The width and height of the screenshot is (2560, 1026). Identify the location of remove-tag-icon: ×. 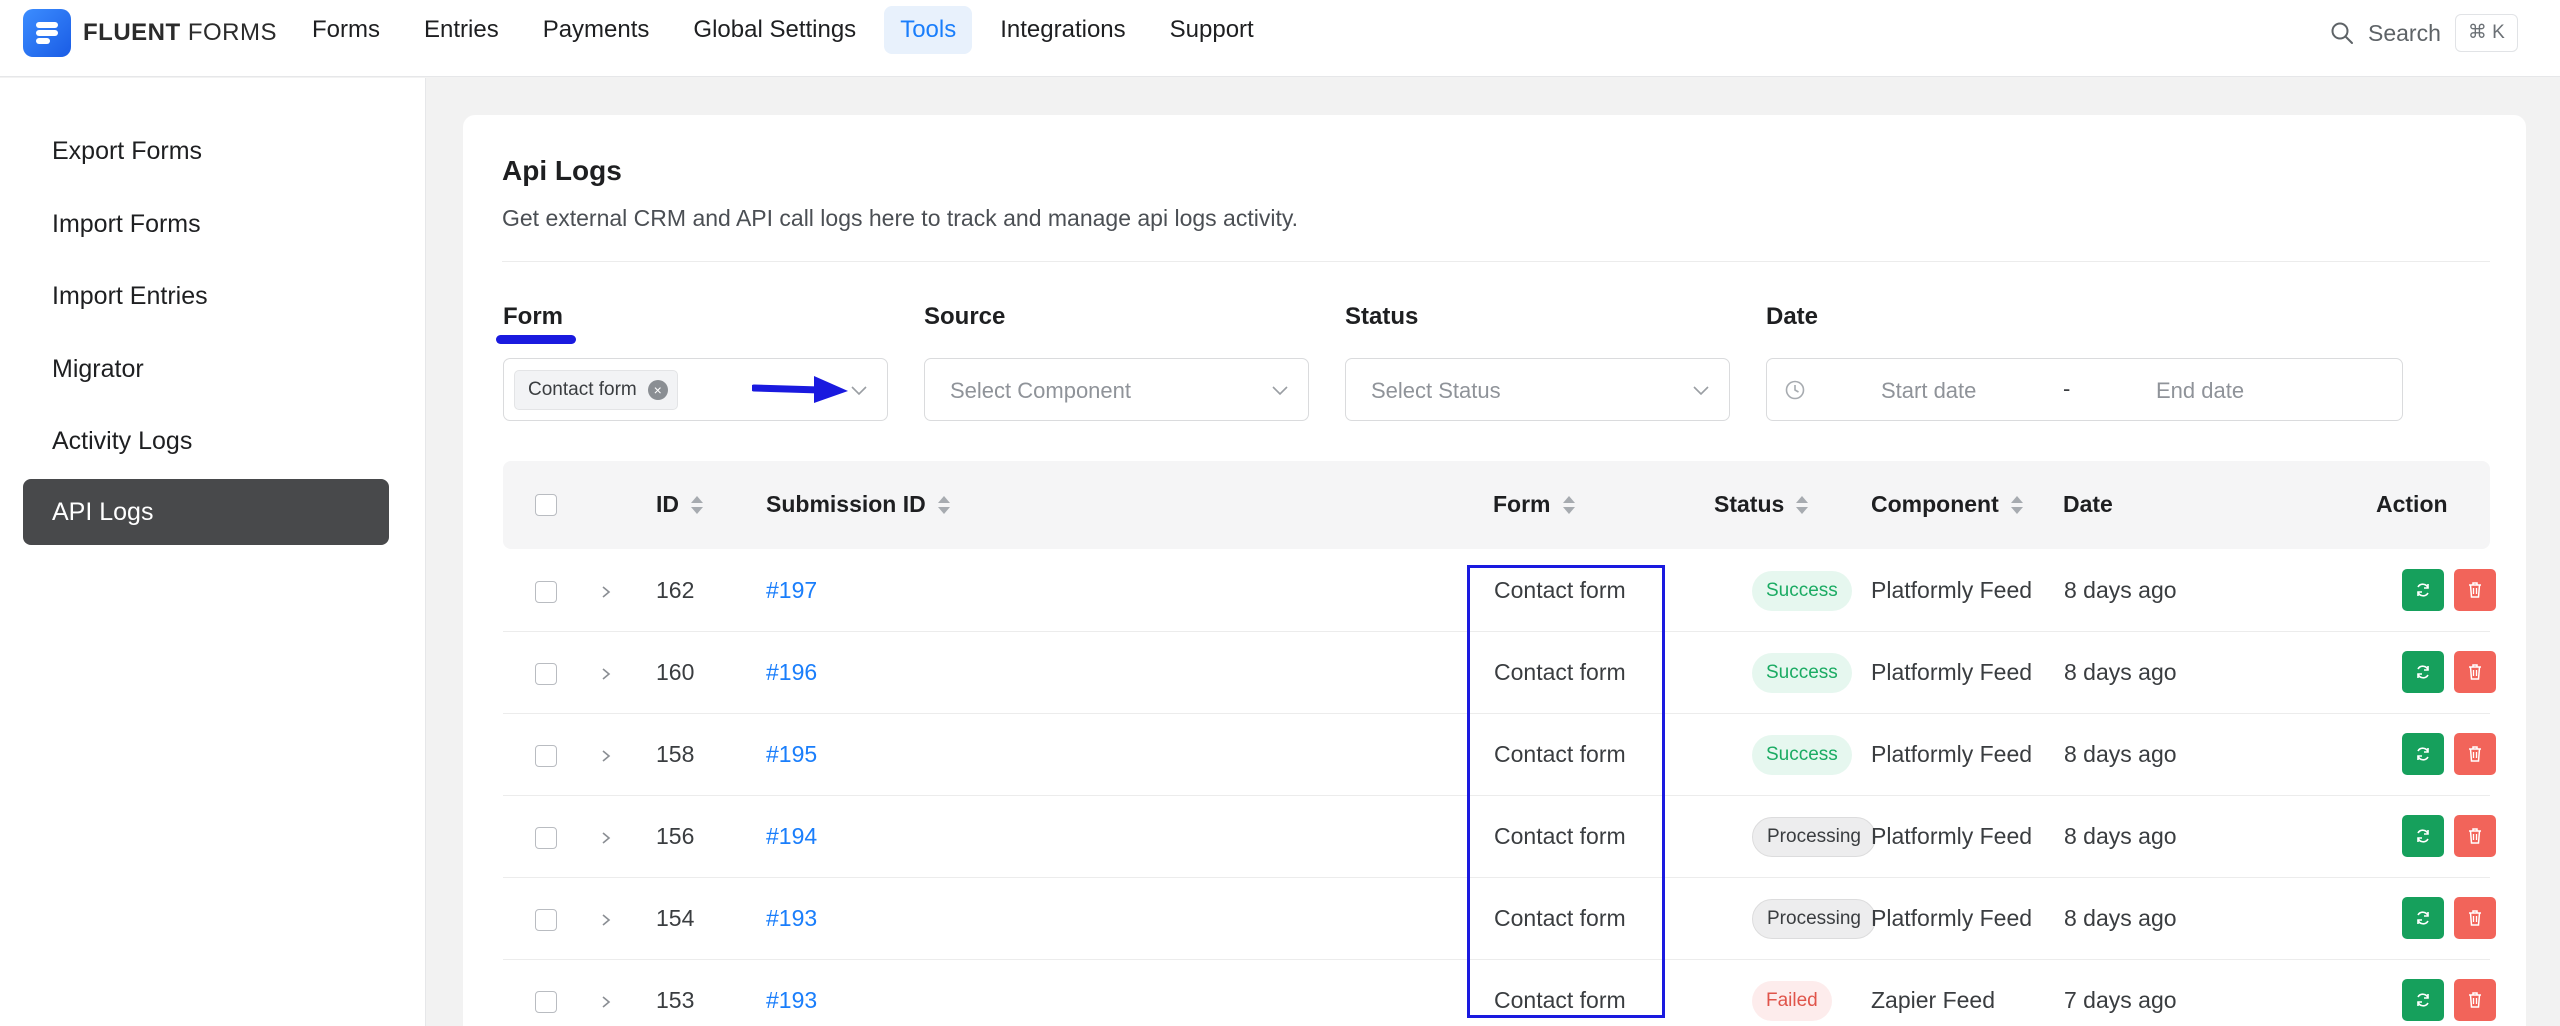
(657, 390).